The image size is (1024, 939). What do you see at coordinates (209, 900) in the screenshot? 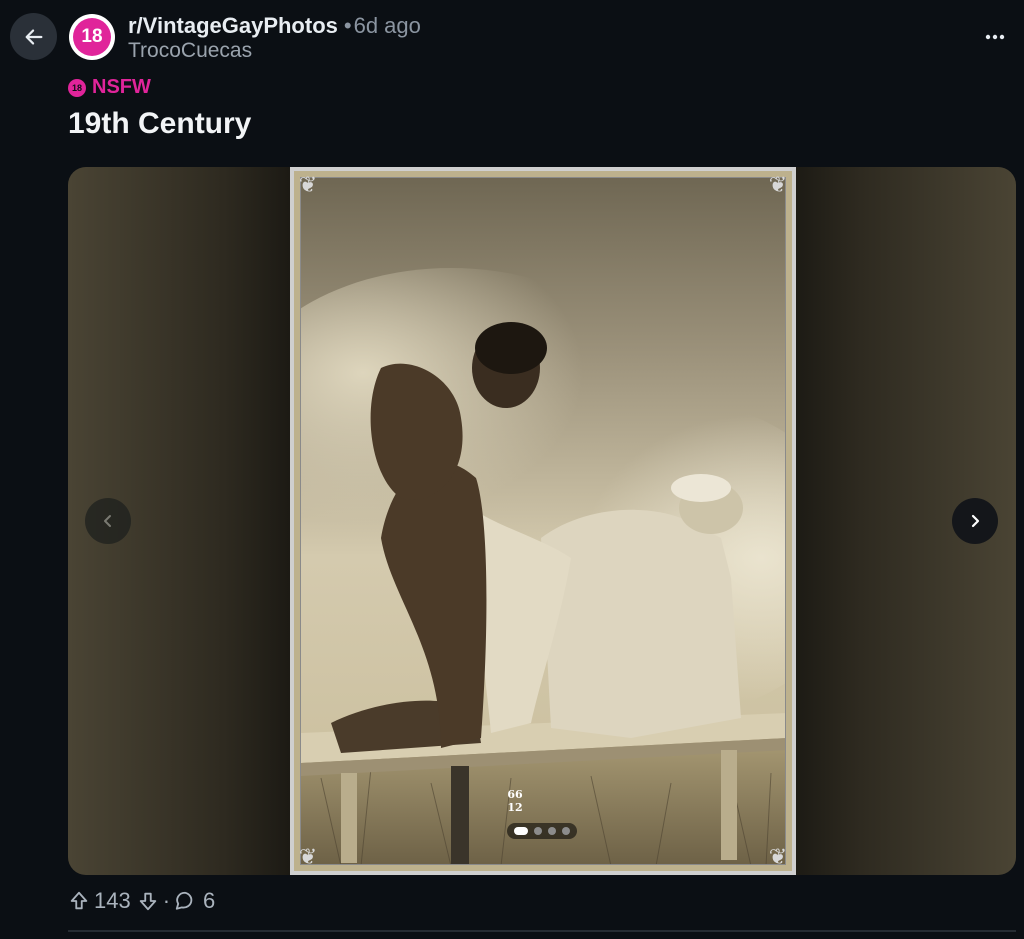
I see `comment-count: 6` at bounding box center [209, 900].